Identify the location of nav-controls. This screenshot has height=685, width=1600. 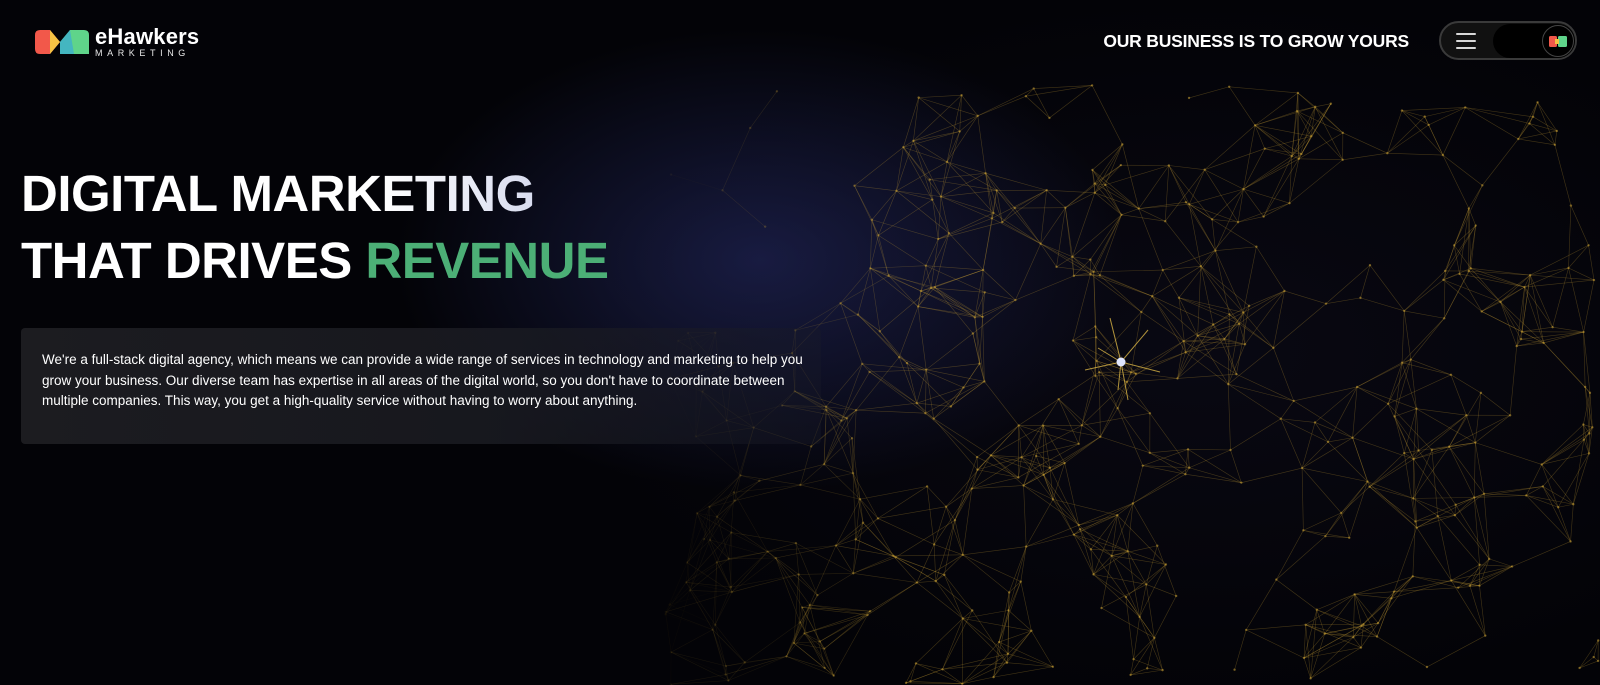
(1508, 40).